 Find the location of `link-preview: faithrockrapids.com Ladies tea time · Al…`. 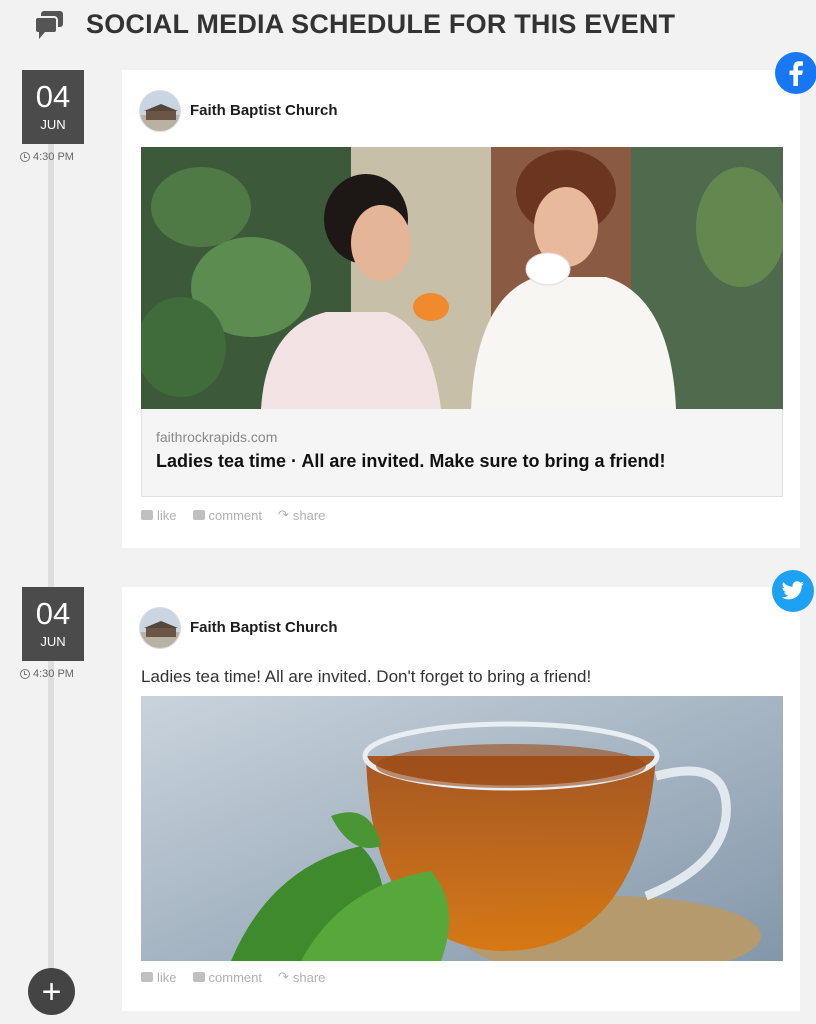

link-preview: faithrockrapids.com Ladies tea time · Al… is located at coordinates (462, 453).